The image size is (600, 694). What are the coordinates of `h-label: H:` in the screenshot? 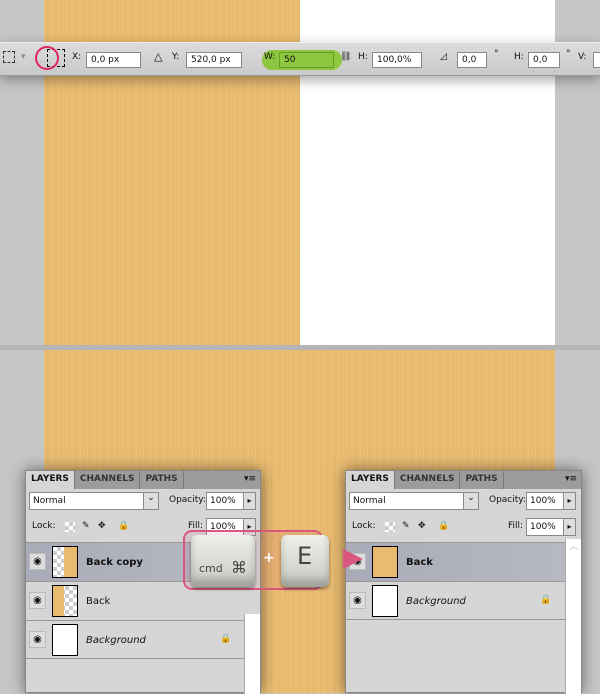 It's located at (363, 57).